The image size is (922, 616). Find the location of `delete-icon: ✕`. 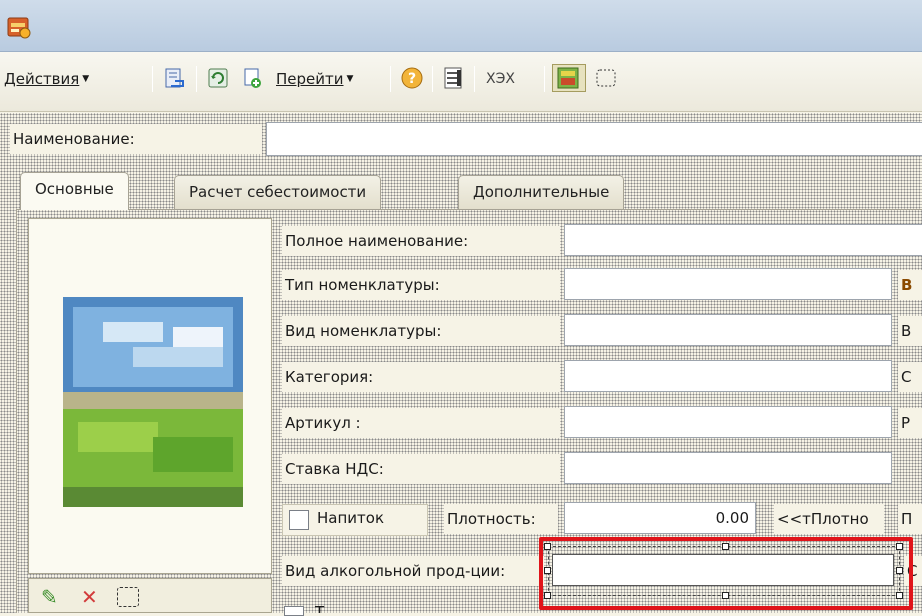

delete-icon: ✕ is located at coordinates (89, 597).